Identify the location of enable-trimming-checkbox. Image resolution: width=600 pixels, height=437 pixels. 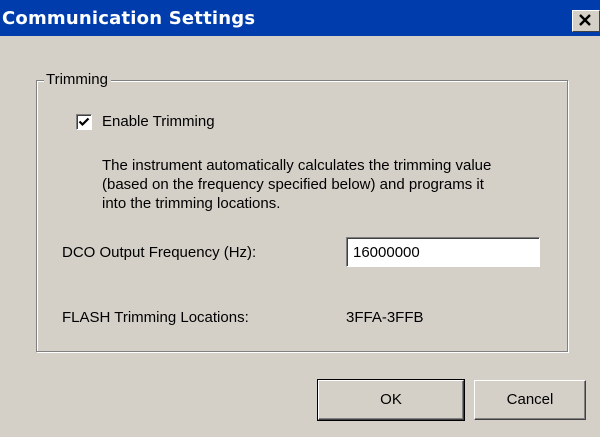
(84, 122).